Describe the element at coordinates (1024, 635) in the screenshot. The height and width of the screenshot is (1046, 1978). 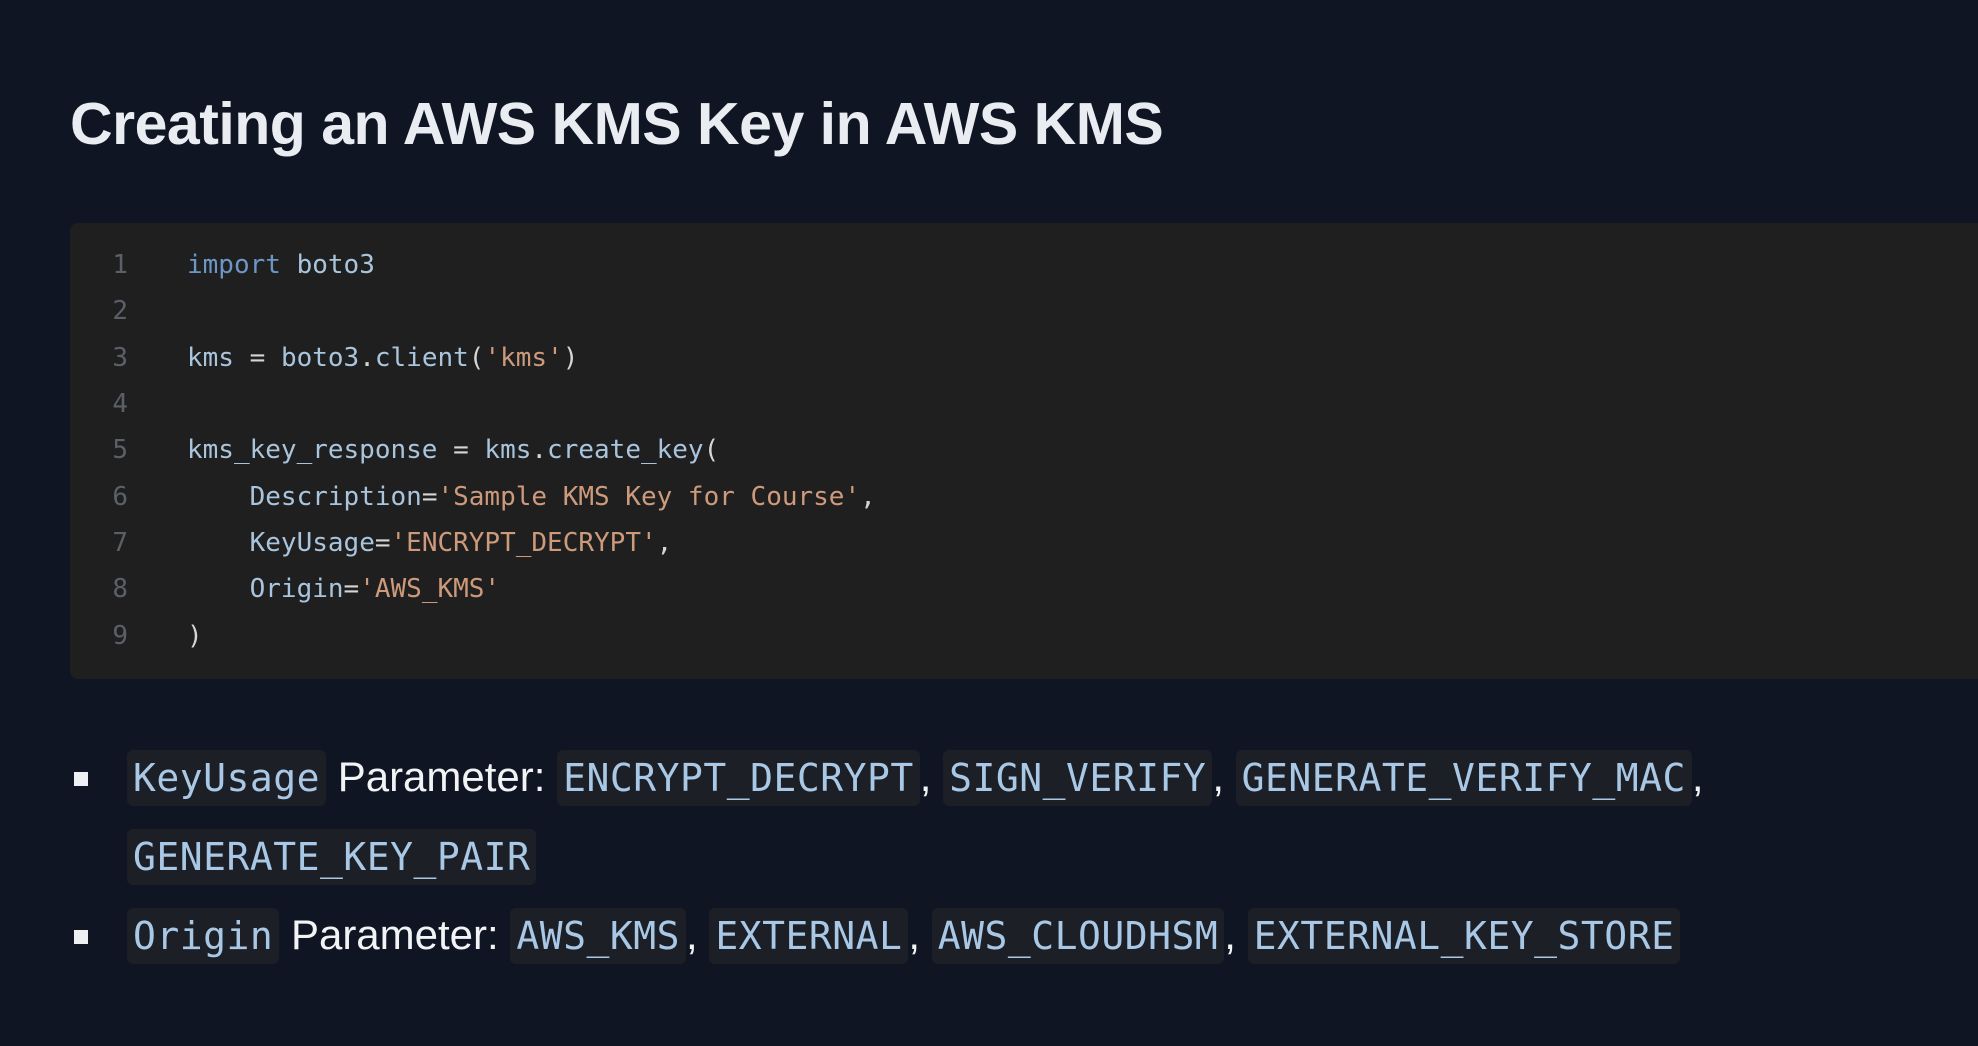
I see `code-line-9: 9 )` at that location.